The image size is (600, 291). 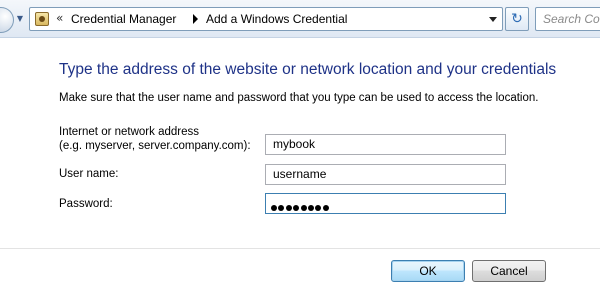 What do you see at coordinates (20, 19) in the screenshot?
I see `recent-pages-dropdown: ▼` at bounding box center [20, 19].